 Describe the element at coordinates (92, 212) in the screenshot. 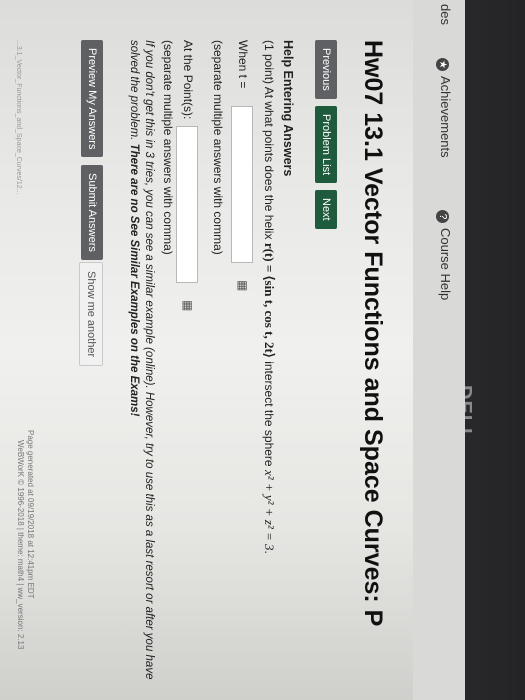

I see `submit-answers-button: Submit Answers` at that location.